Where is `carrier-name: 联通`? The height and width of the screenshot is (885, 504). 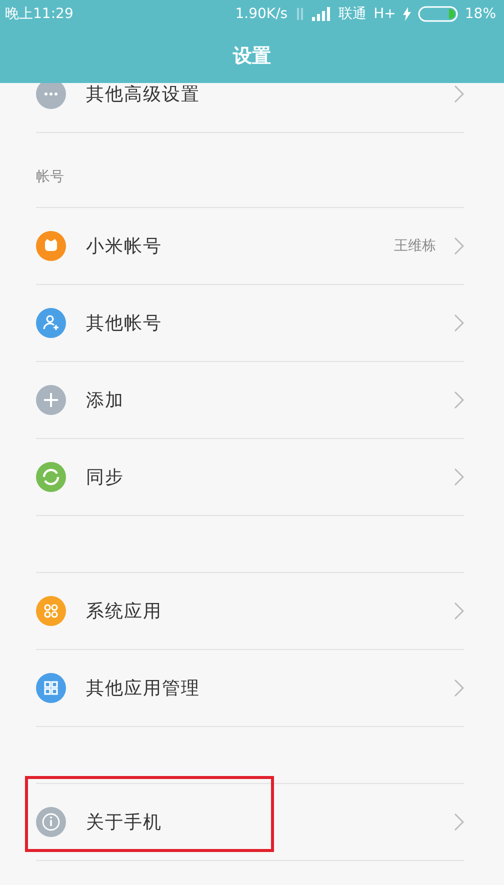 carrier-name: 联通 is located at coordinates (352, 14).